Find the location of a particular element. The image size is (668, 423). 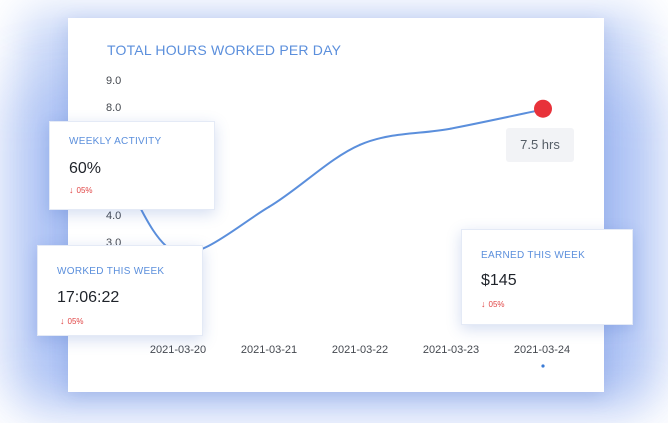

pagination-dot is located at coordinates (543, 366).